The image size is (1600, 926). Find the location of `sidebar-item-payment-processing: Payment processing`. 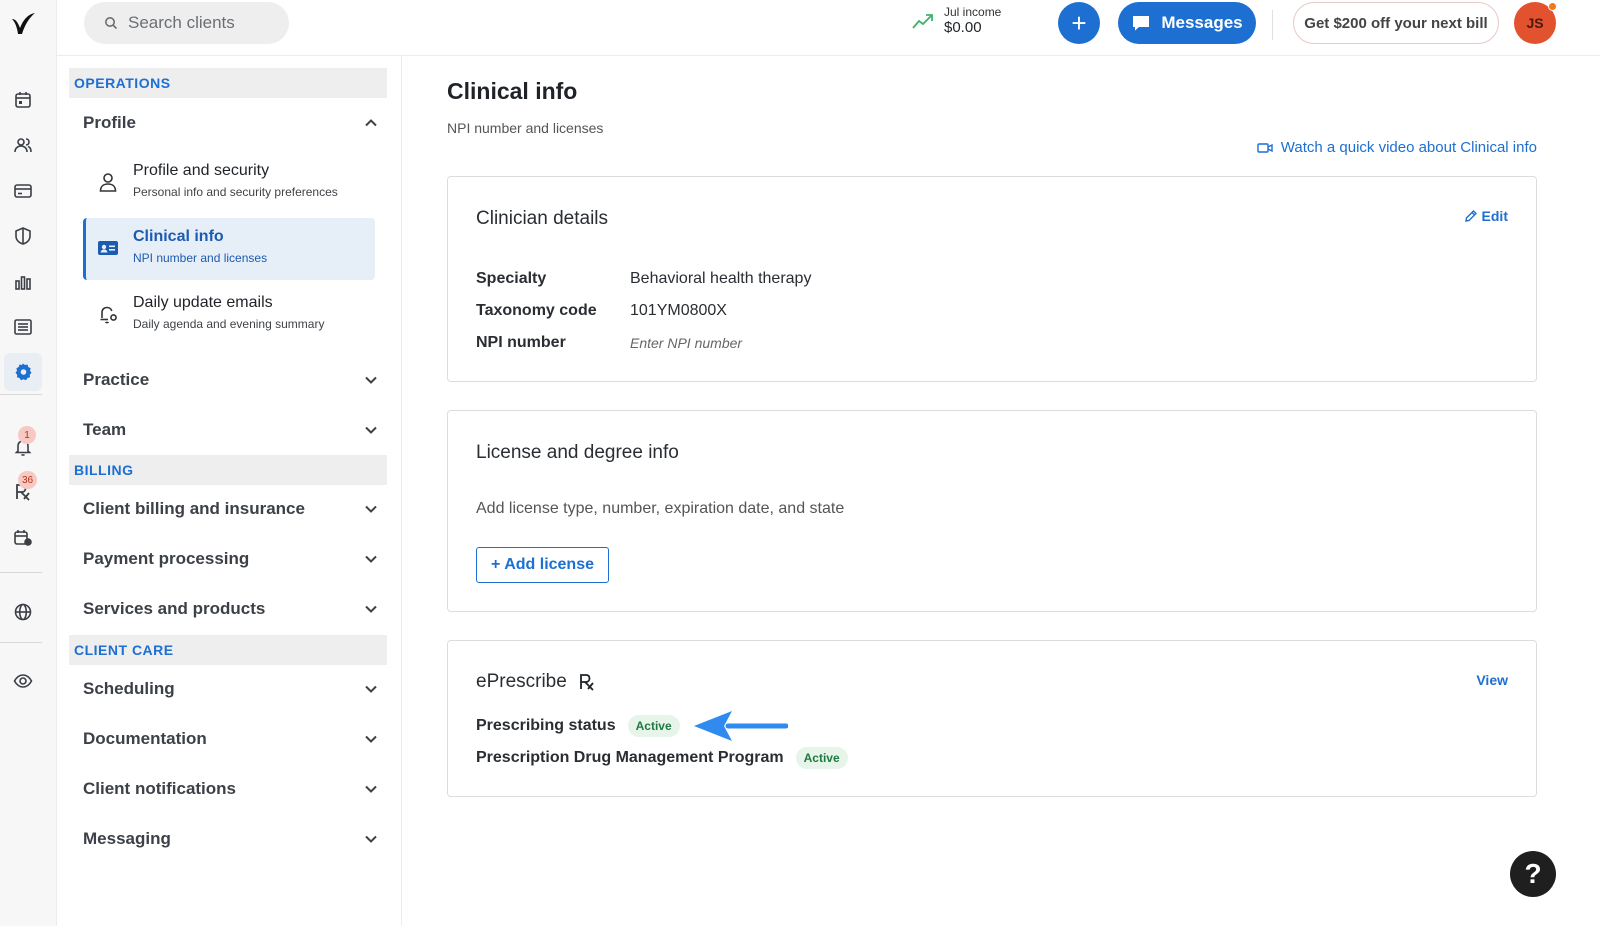

sidebar-item-payment-processing: Payment processing is located at coordinates (230, 559).